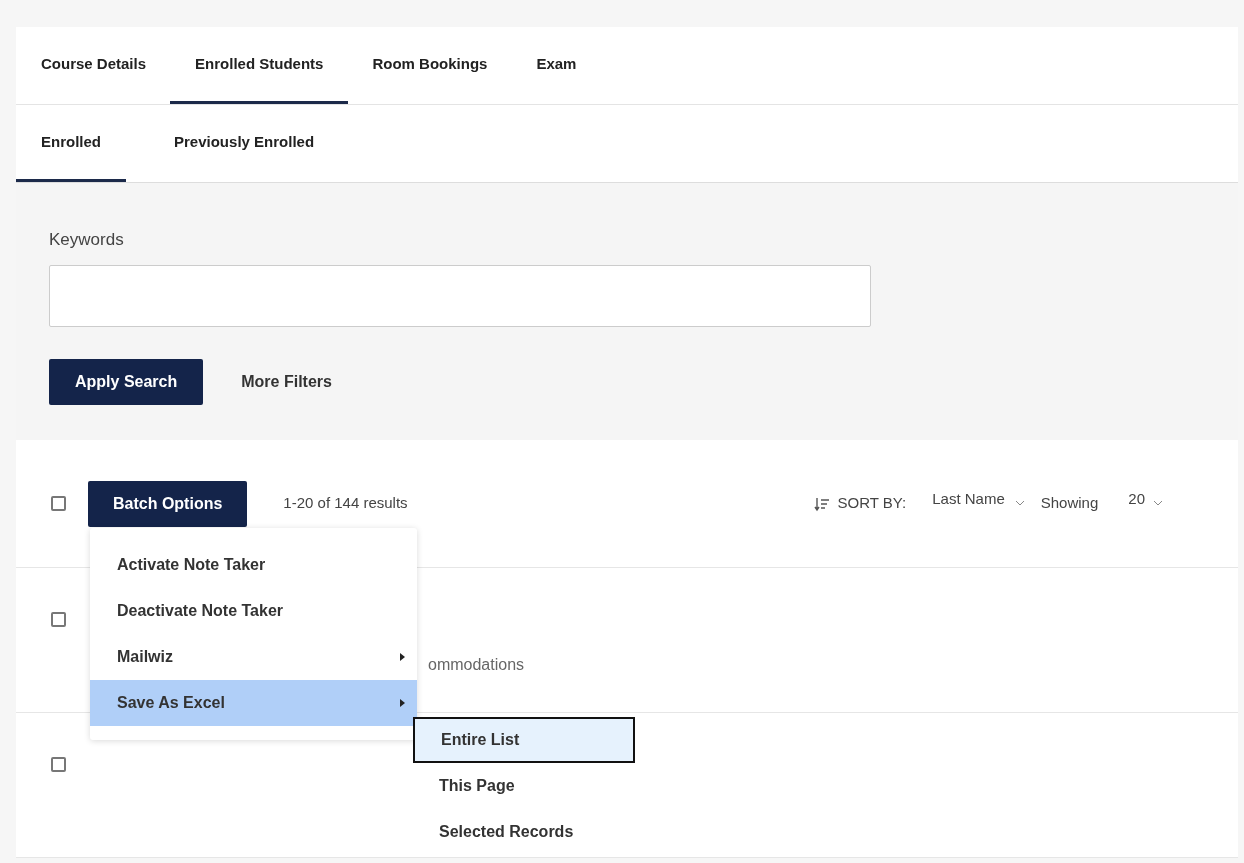 This screenshot has height=863, width=1244. Describe the element at coordinates (94, 78) in the screenshot. I see `tab: Course Details` at that location.